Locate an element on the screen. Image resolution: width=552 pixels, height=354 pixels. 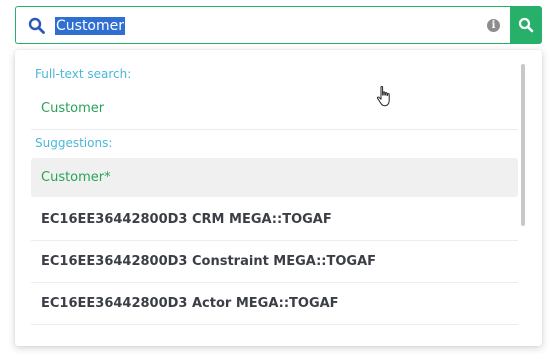
suggestion-item is located at coordinates (274, 335).